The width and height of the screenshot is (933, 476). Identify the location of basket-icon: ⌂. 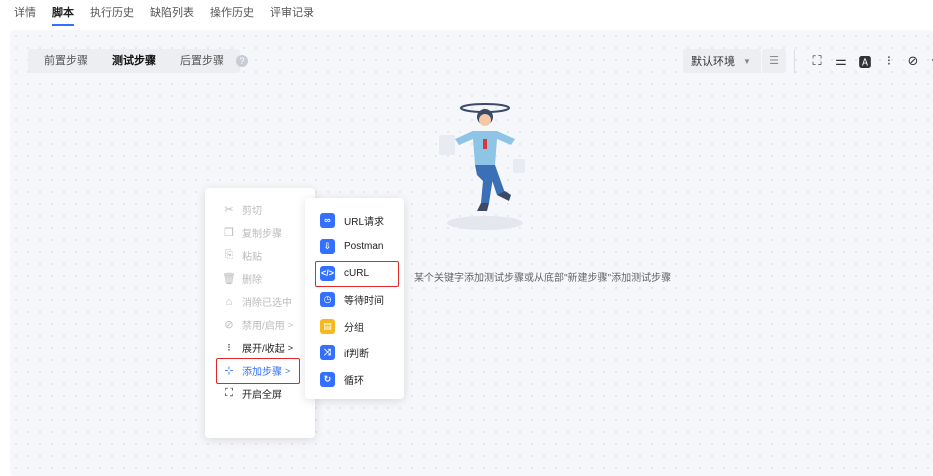
(229, 301).